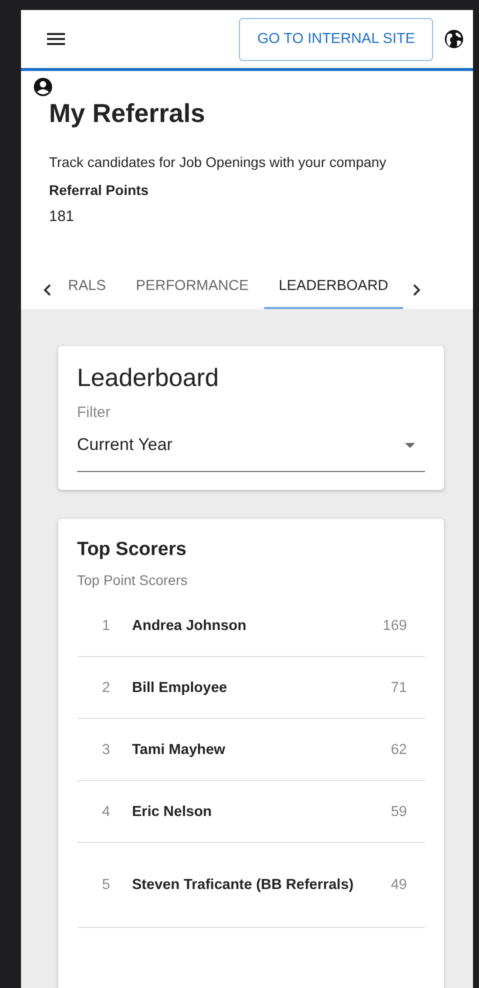 This screenshot has width=479, height=988. Describe the element at coordinates (56, 39) in the screenshot. I see `menu-icon` at that location.